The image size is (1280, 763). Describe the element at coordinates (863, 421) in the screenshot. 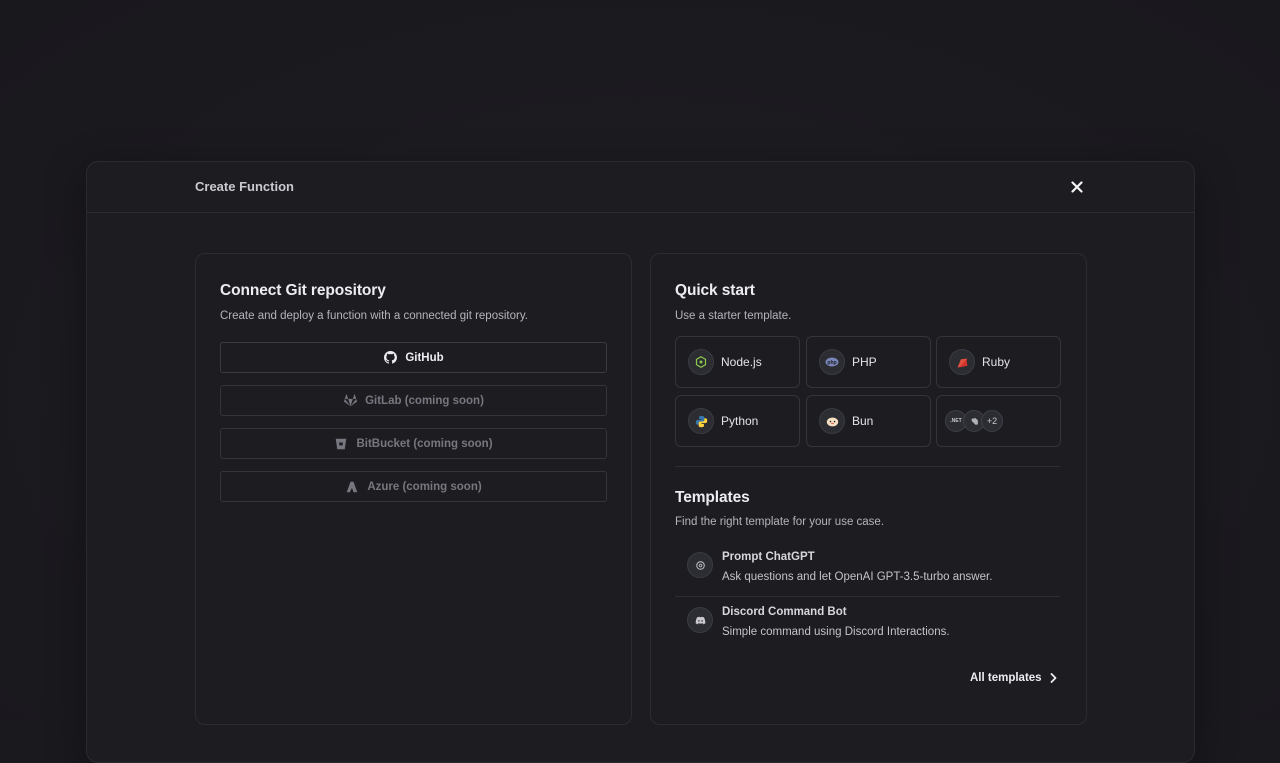

I see `runtime-label: Bun` at that location.